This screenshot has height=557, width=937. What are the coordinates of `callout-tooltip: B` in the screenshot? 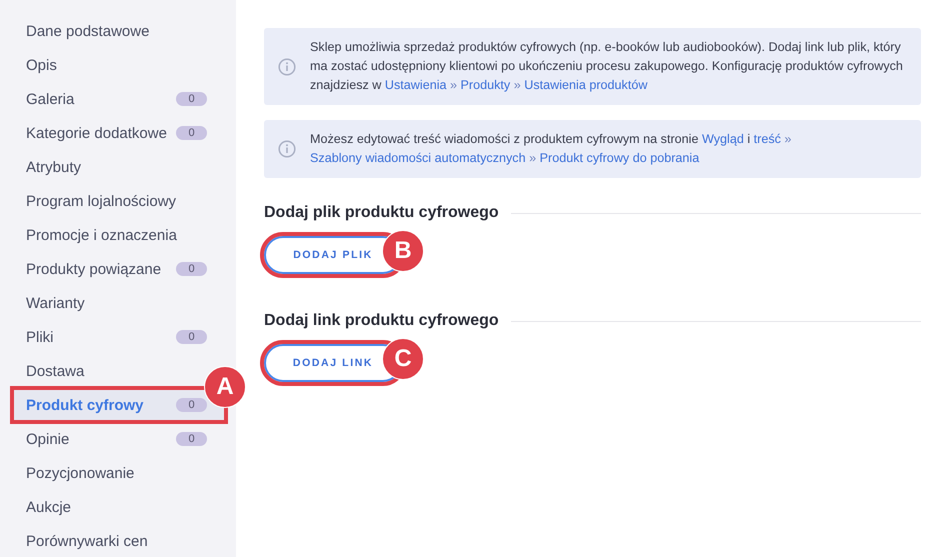 It's located at (403, 251).